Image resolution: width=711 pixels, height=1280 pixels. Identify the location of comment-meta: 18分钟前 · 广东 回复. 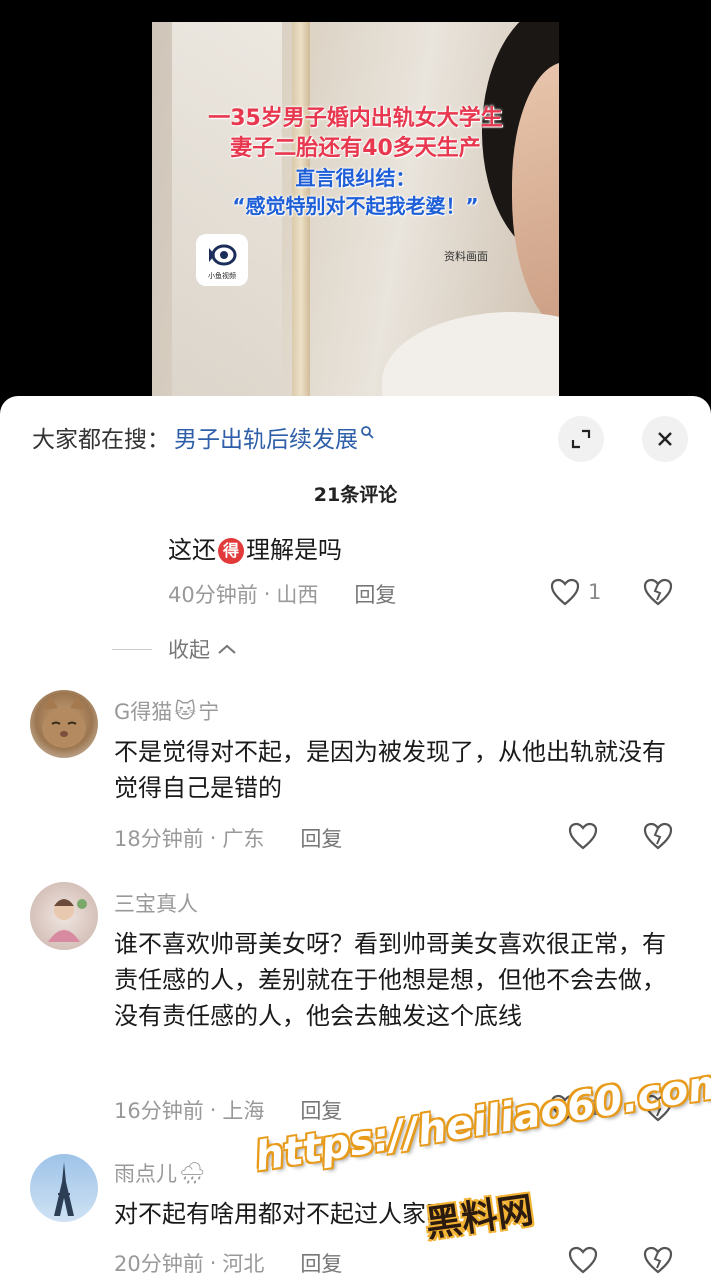
(228, 838).